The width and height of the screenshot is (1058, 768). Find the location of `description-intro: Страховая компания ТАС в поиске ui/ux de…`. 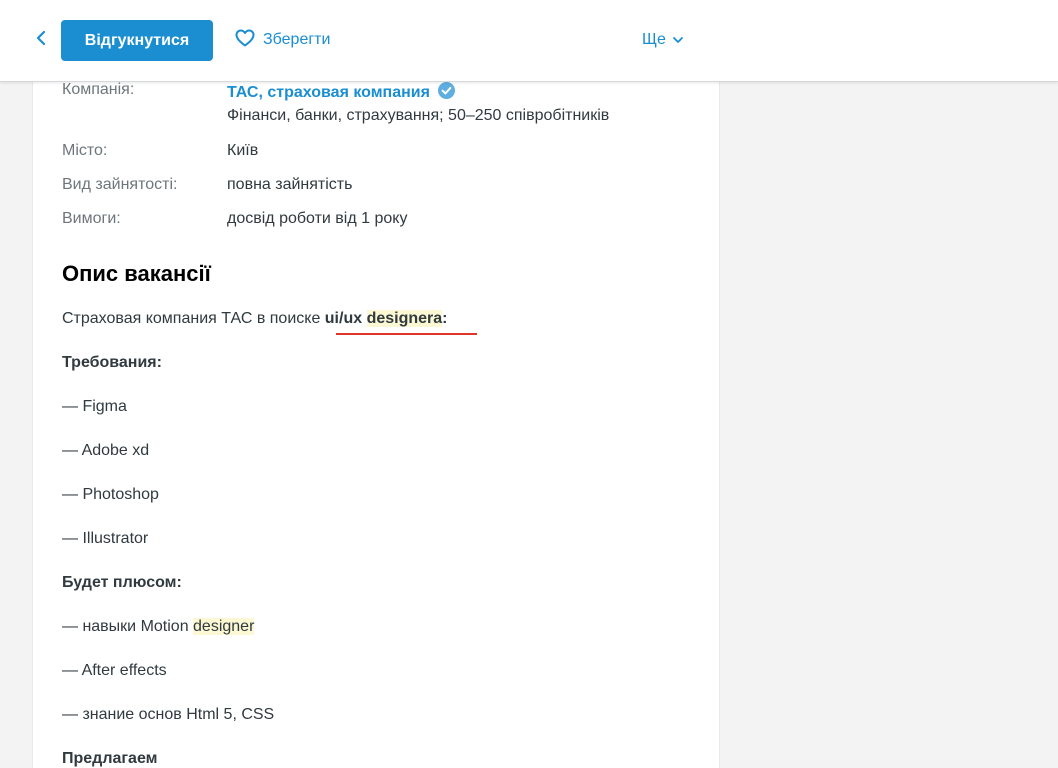

description-intro: Страховая компания ТАС в поиске ui/ux de… is located at coordinates (254, 319).